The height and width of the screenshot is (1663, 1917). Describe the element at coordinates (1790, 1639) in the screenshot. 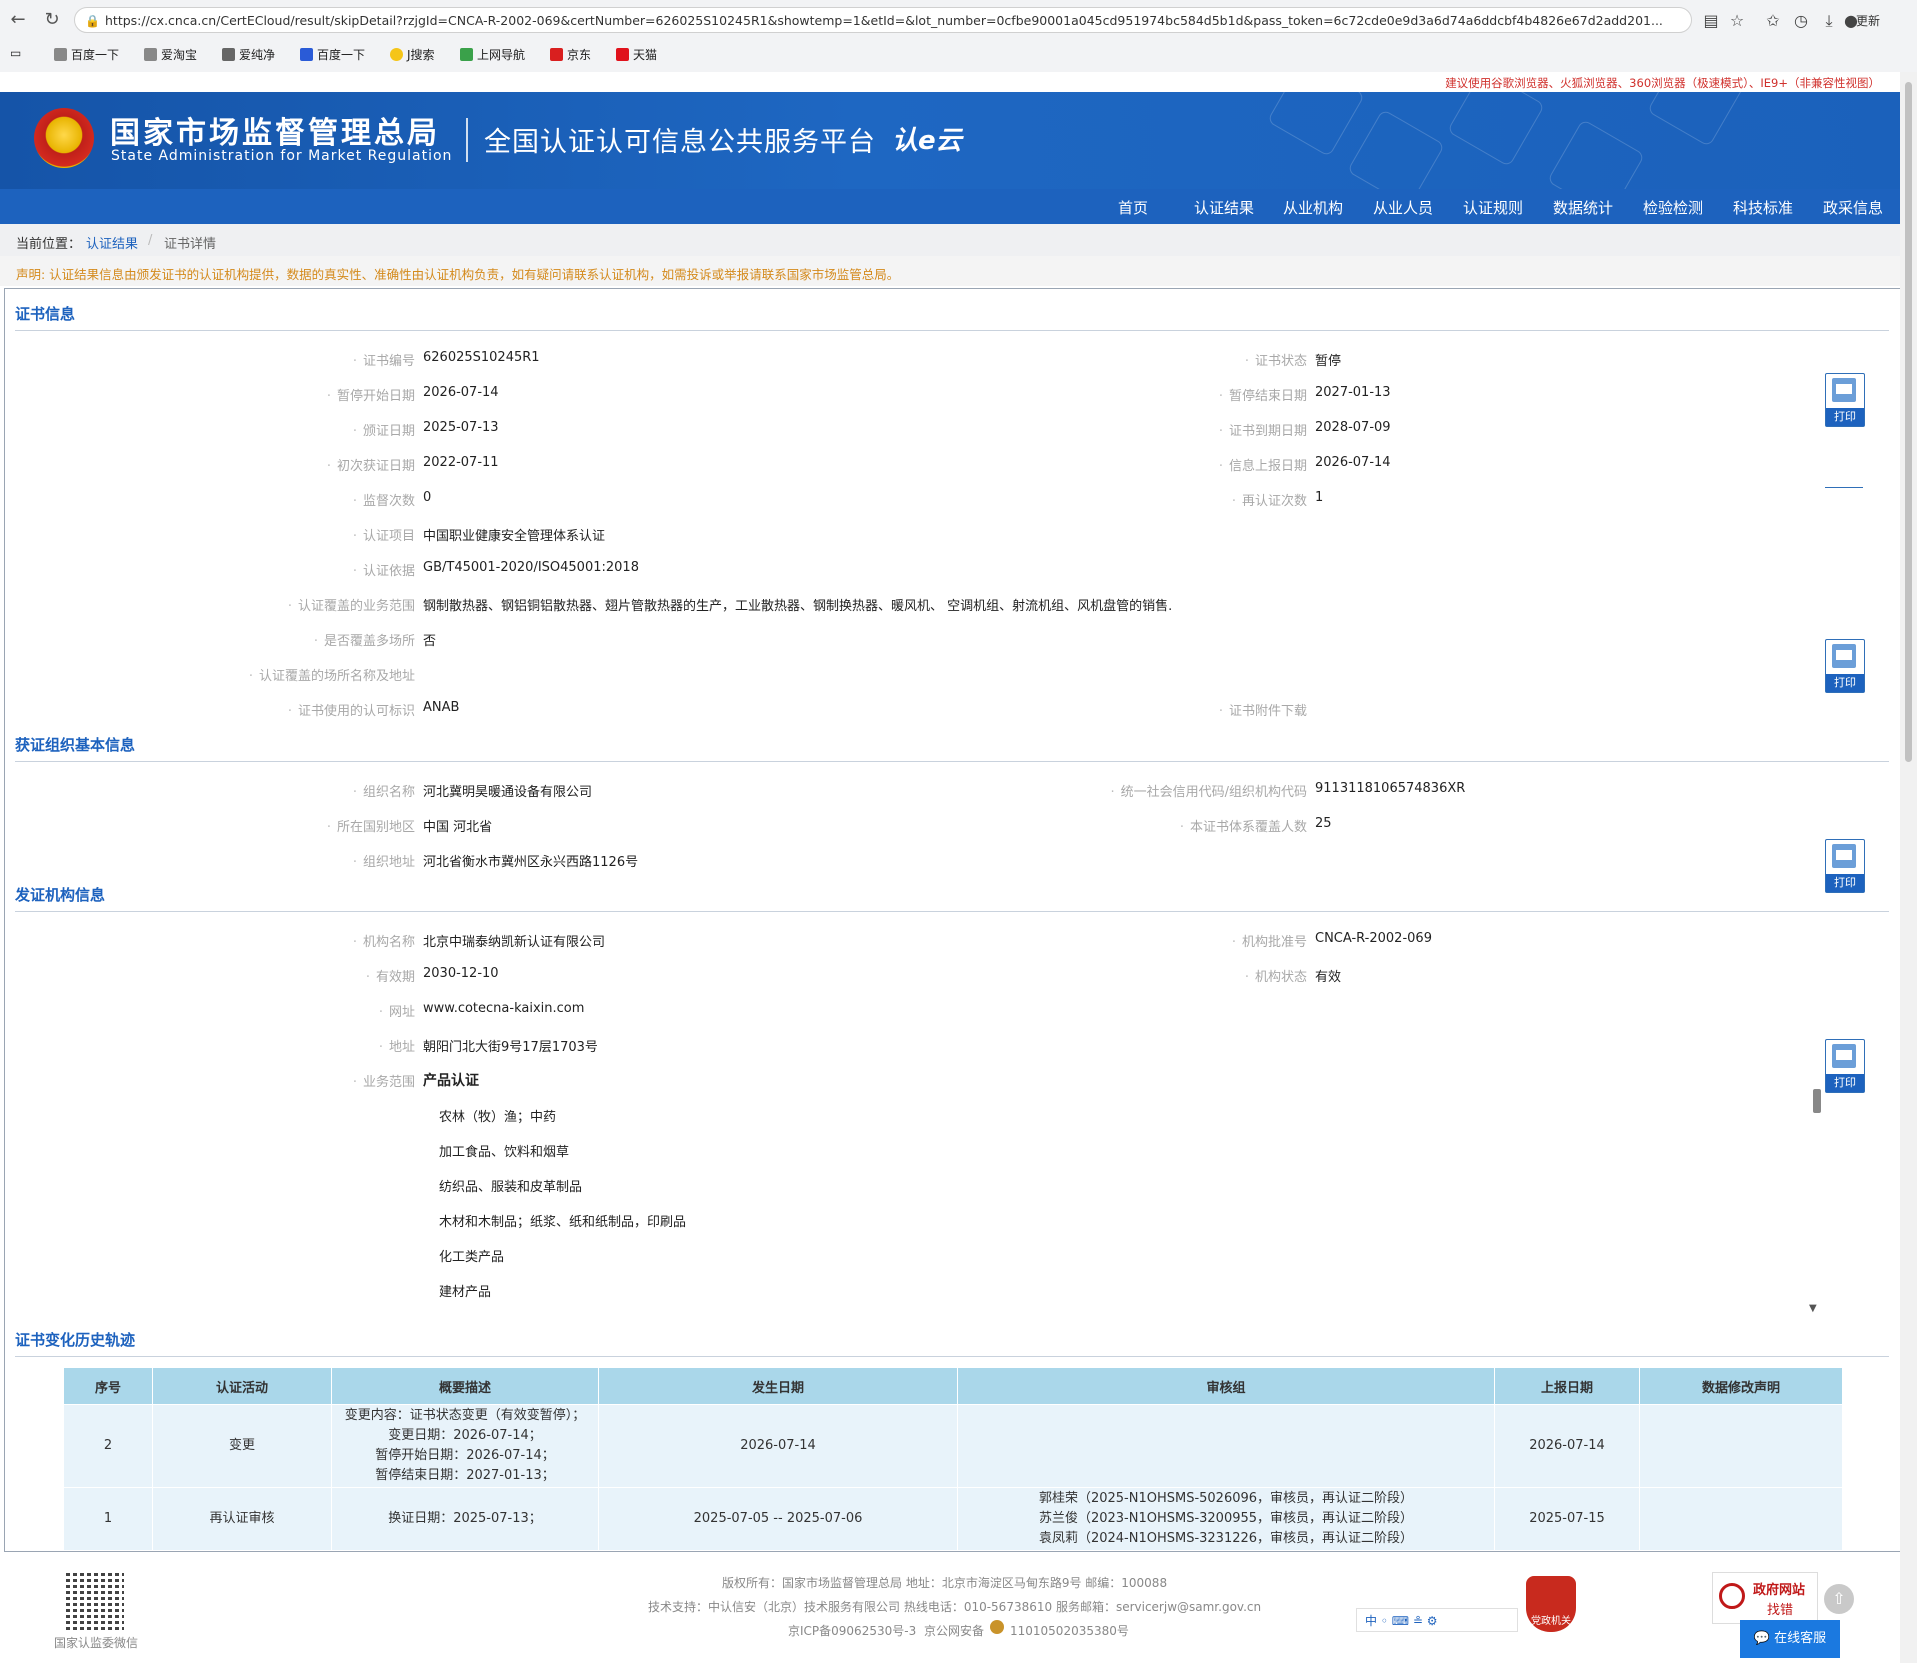

I see `online-service-button: 💬 在线客服` at that location.